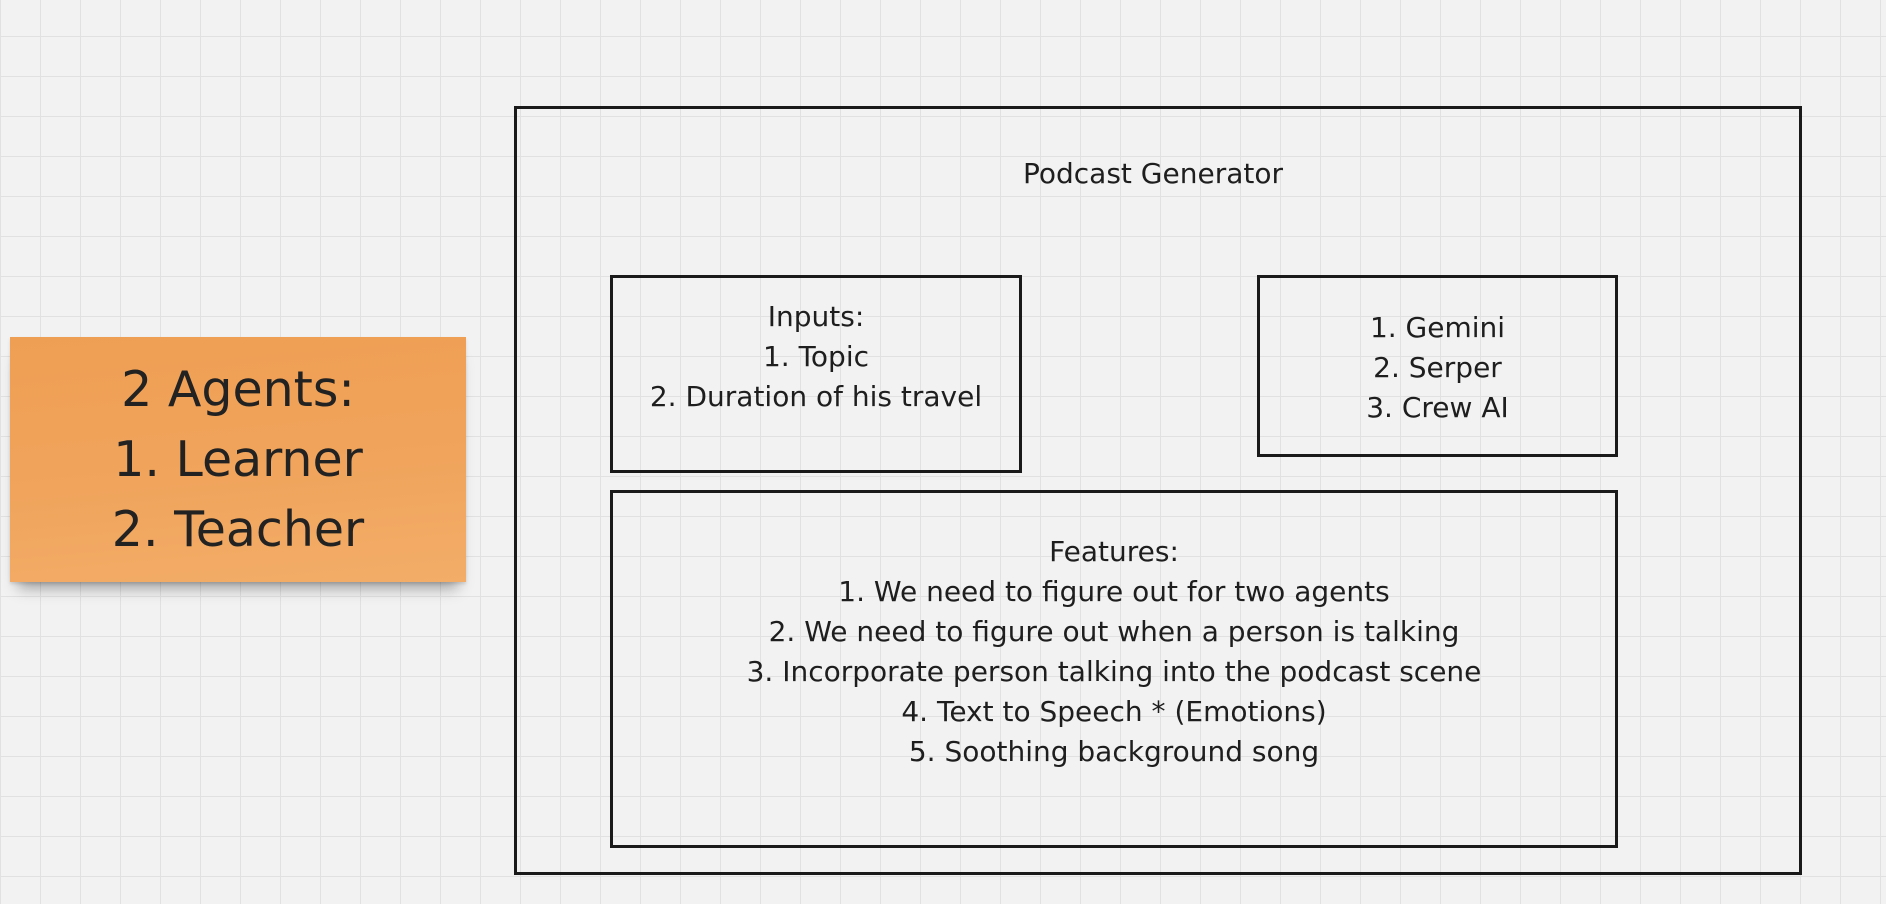 Image resolution: width=1886 pixels, height=904 pixels. I want to click on frame-title: Podcast Generator, so click(1153, 173).